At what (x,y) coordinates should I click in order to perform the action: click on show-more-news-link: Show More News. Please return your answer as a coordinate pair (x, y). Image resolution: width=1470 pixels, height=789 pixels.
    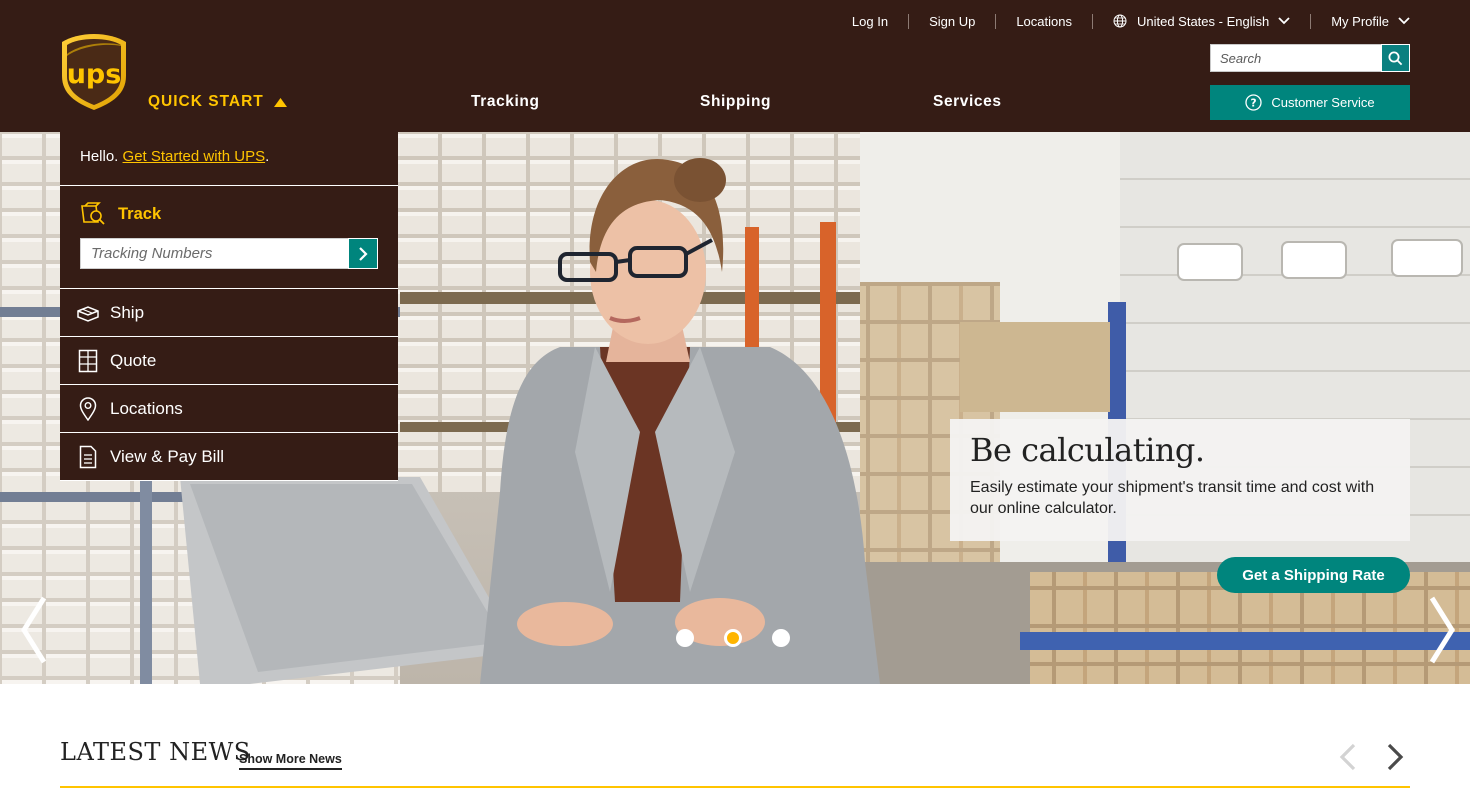
    Looking at the image, I should click on (290, 761).